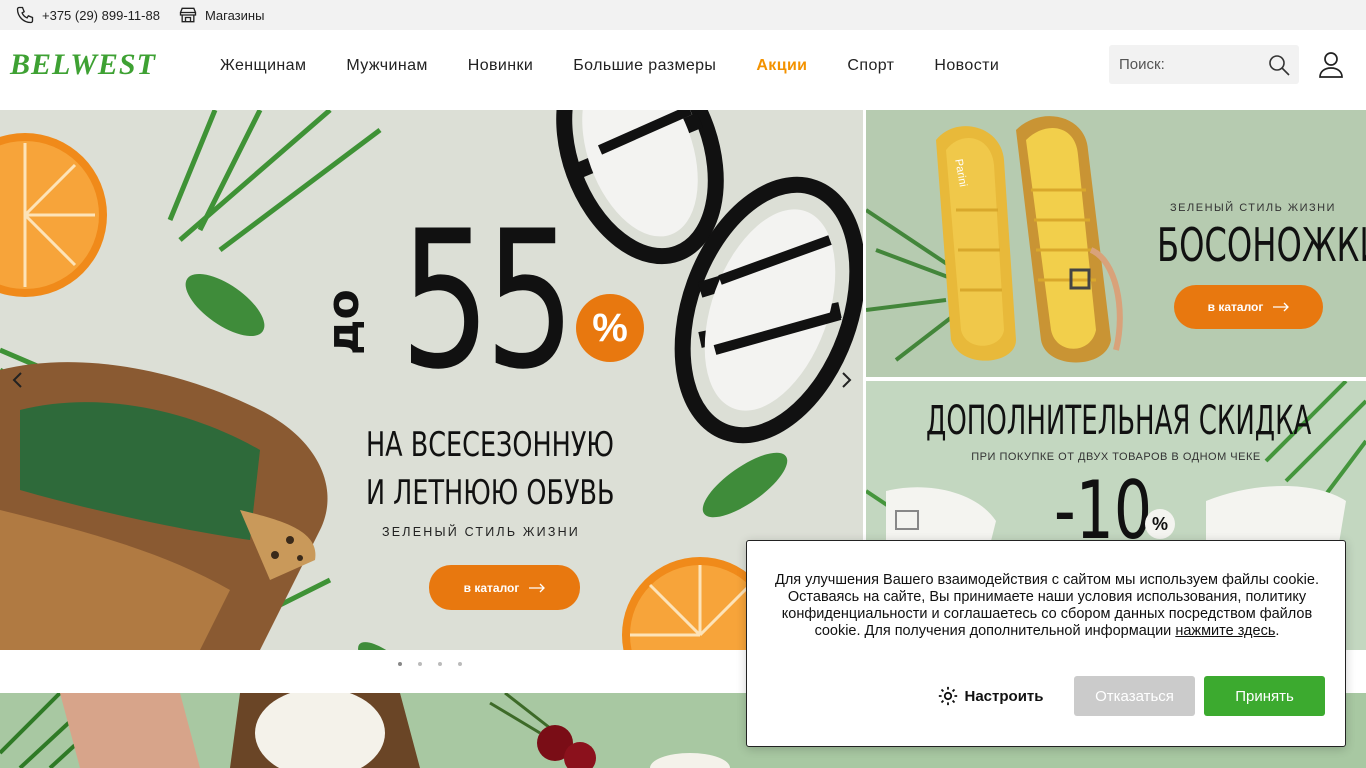 The image size is (1366, 768). What do you see at coordinates (25, 15) in the screenshot?
I see `phone-icon` at bounding box center [25, 15].